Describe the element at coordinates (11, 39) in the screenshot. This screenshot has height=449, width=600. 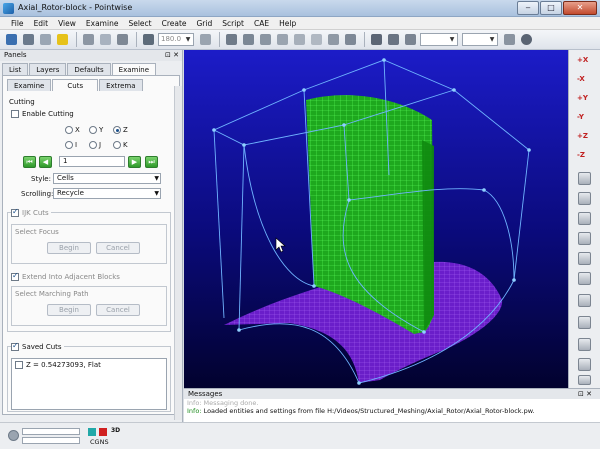
I see `save-button` at that location.